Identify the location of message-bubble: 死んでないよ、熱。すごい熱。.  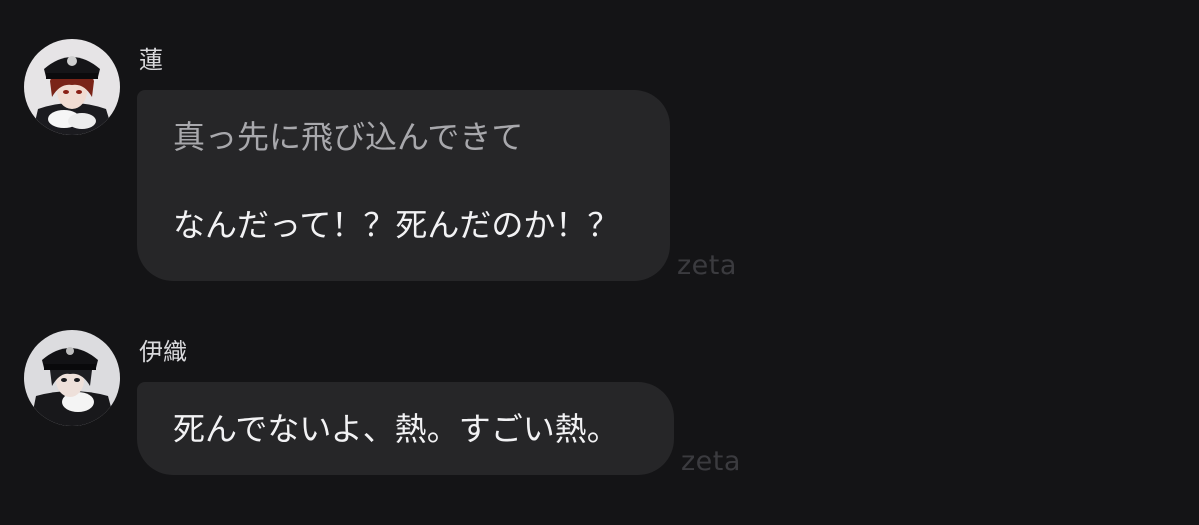
(405, 428).